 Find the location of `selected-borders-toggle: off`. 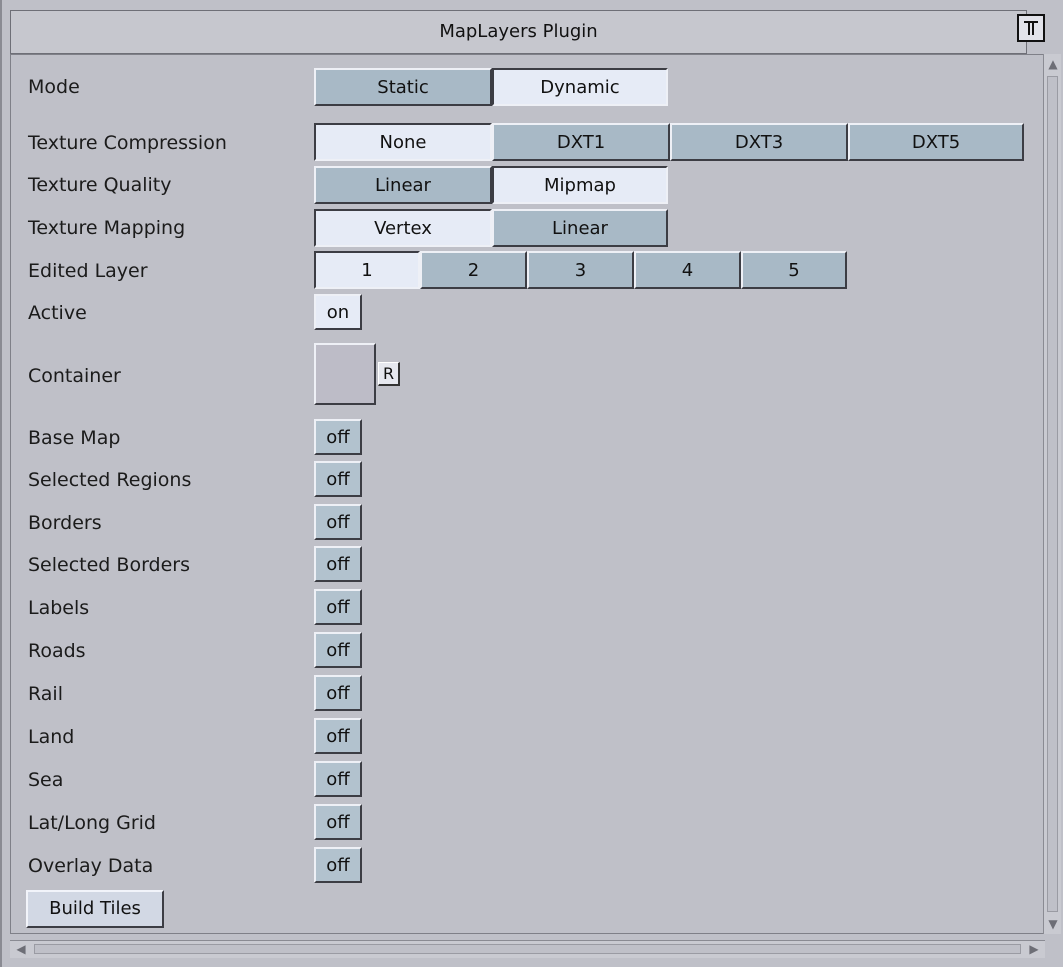

selected-borders-toggle: off is located at coordinates (338, 564).